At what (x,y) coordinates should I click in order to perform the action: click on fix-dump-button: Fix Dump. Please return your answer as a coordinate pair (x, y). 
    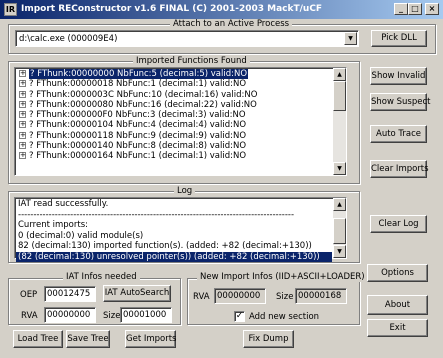
    Looking at the image, I should click on (268, 339).